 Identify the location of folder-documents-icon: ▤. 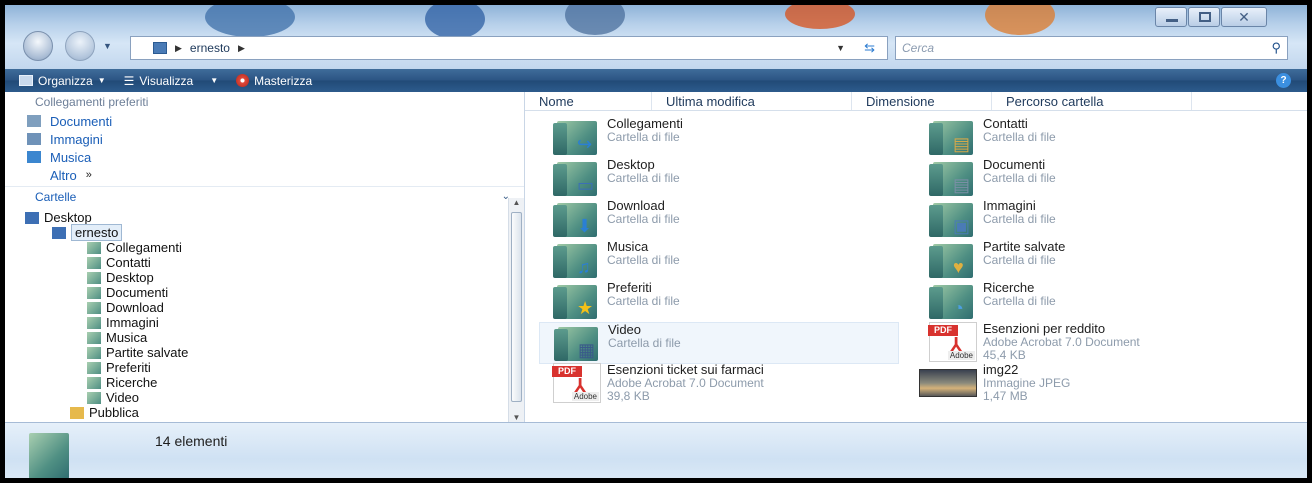
(945, 178).